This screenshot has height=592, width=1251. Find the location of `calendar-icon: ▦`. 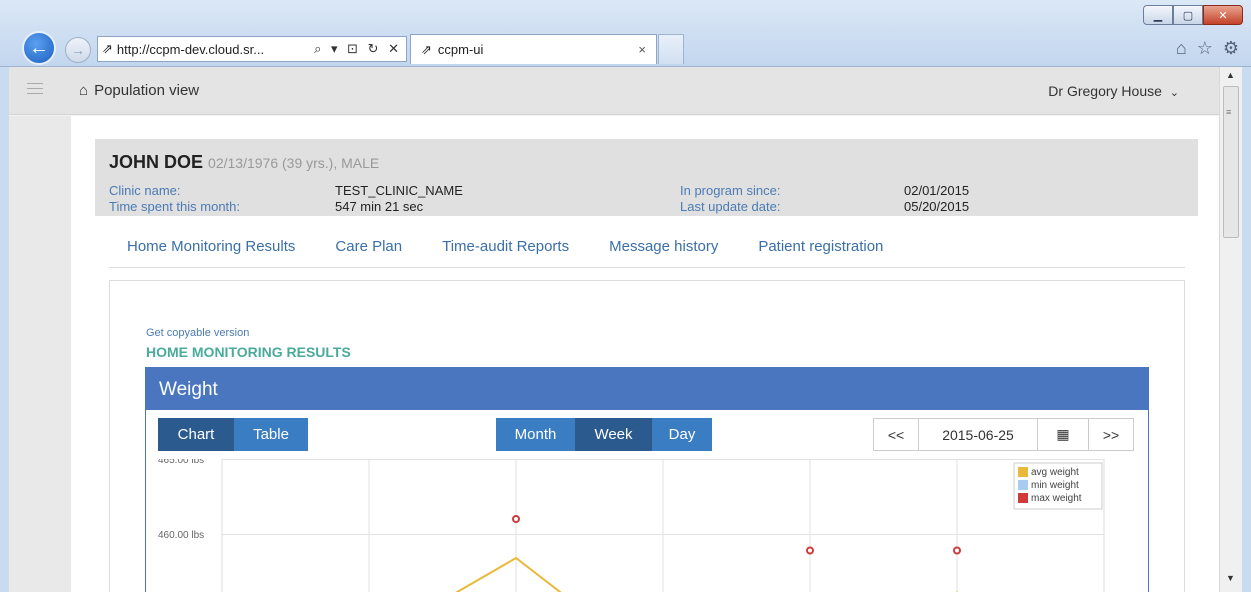

calendar-icon: ▦ is located at coordinates (1063, 434).